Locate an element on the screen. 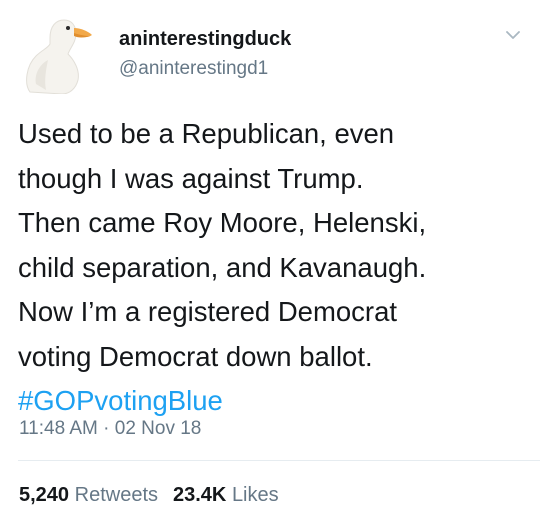 The width and height of the screenshot is (540, 516). likes-stat: 23.4K Likes is located at coordinates (226, 495).